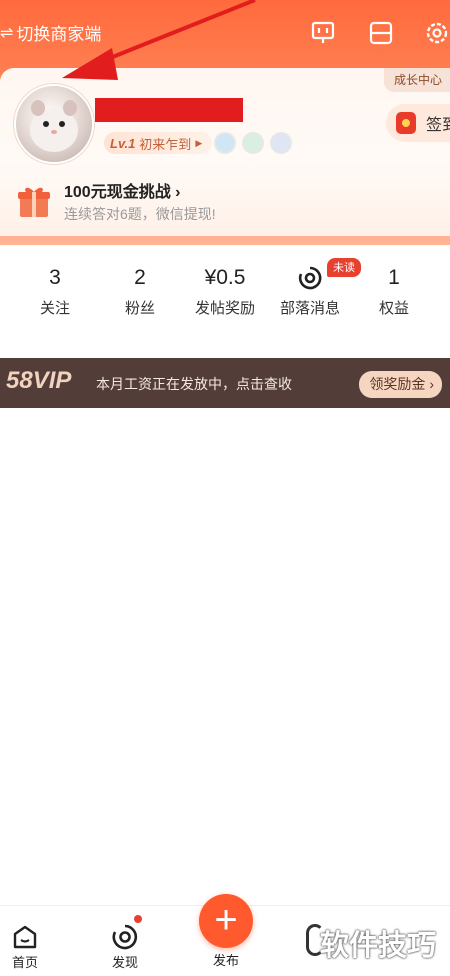  What do you see at coordinates (140, 277) in the screenshot?
I see `stat-value: 2` at bounding box center [140, 277].